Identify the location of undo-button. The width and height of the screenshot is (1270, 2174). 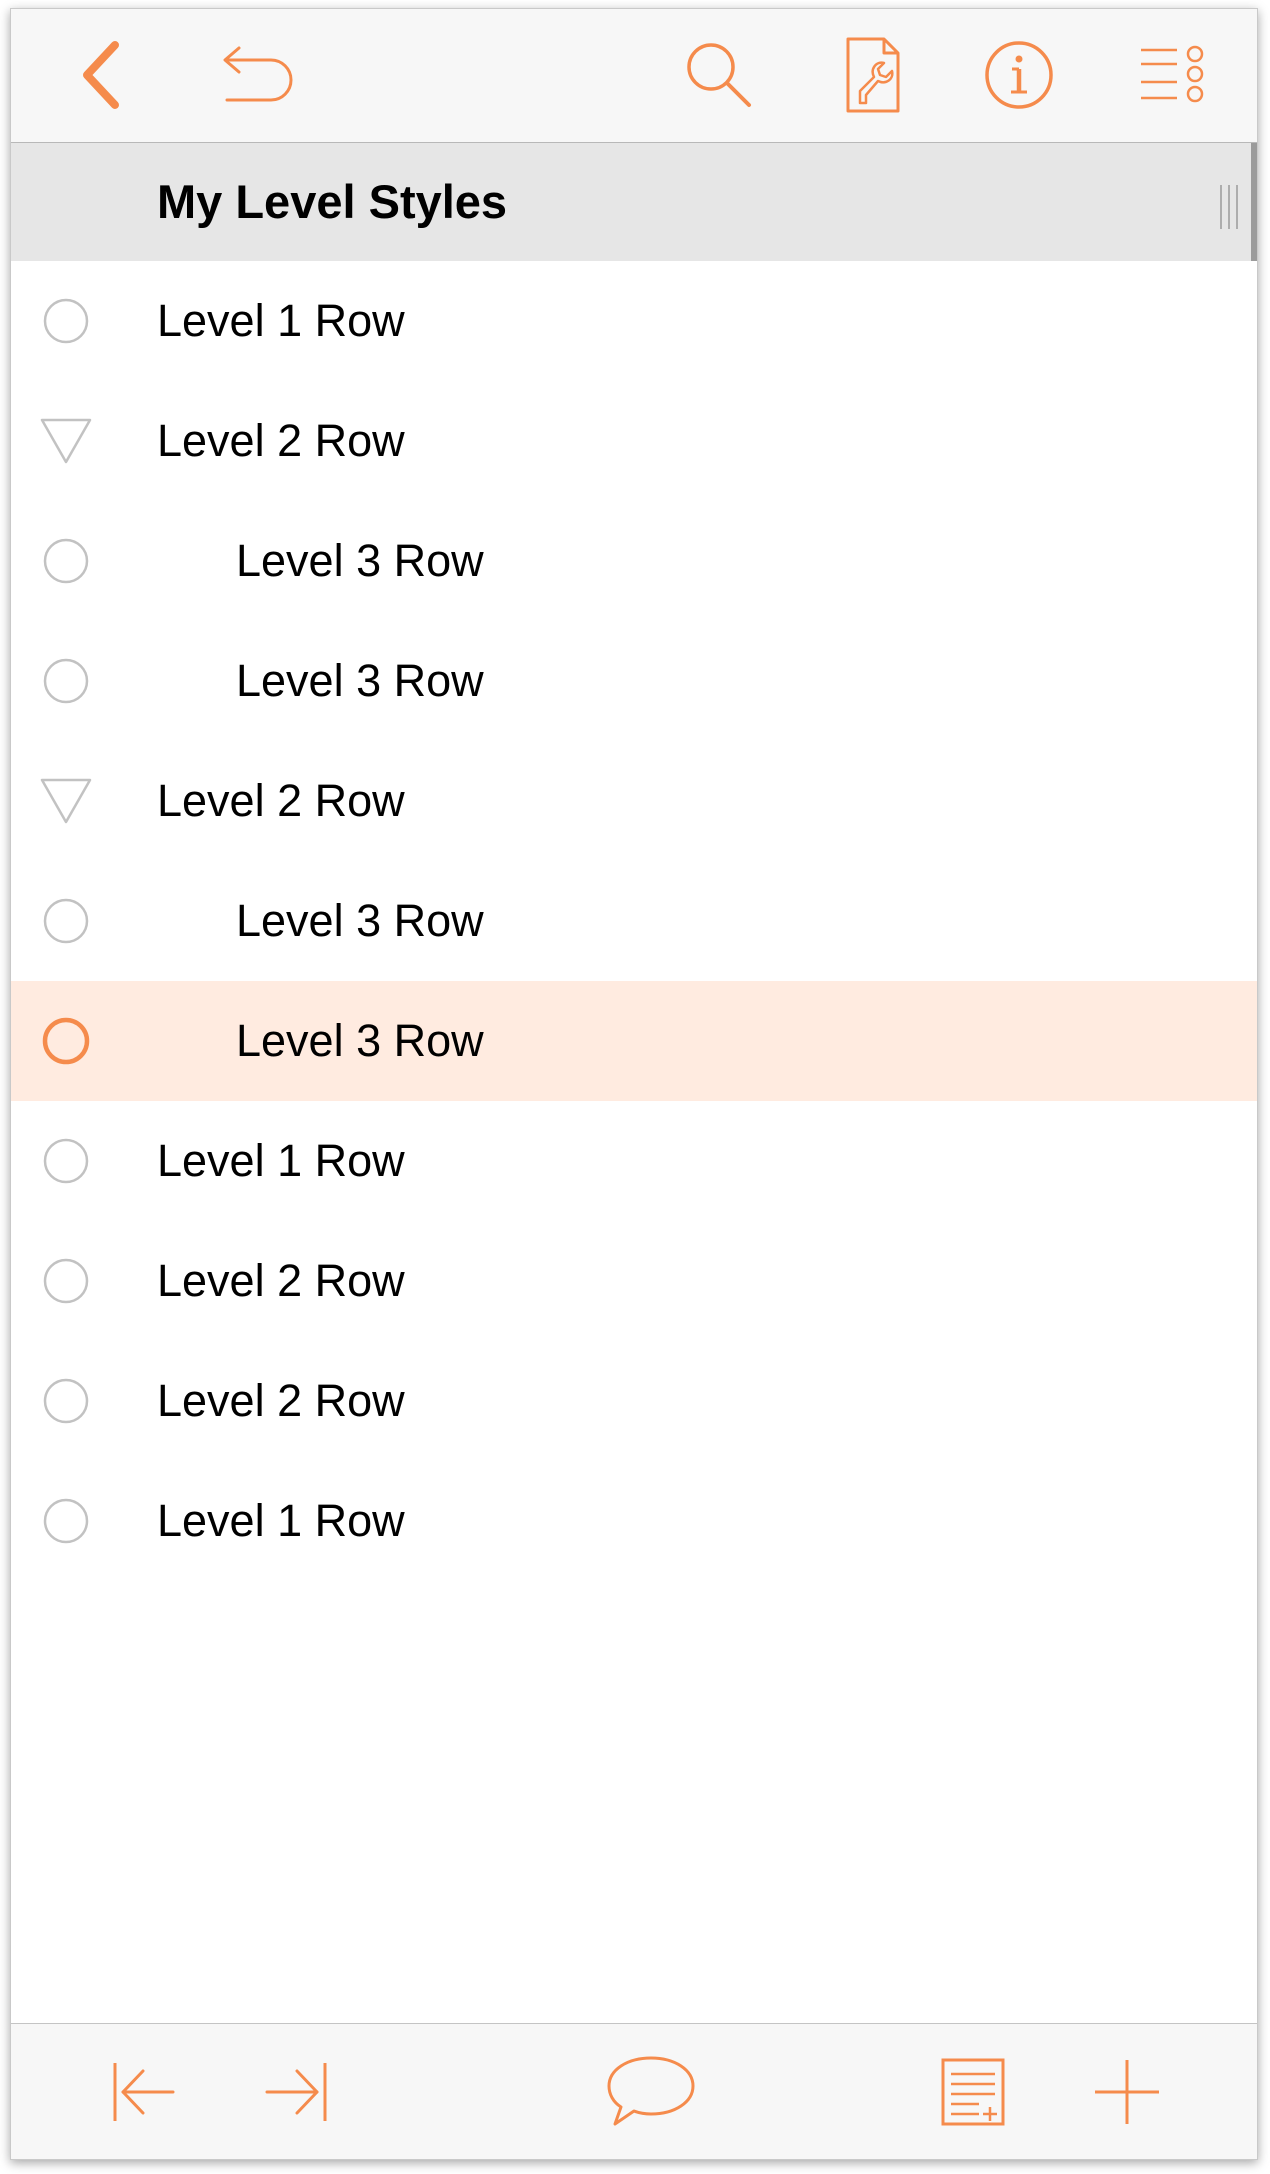
(253, 75).